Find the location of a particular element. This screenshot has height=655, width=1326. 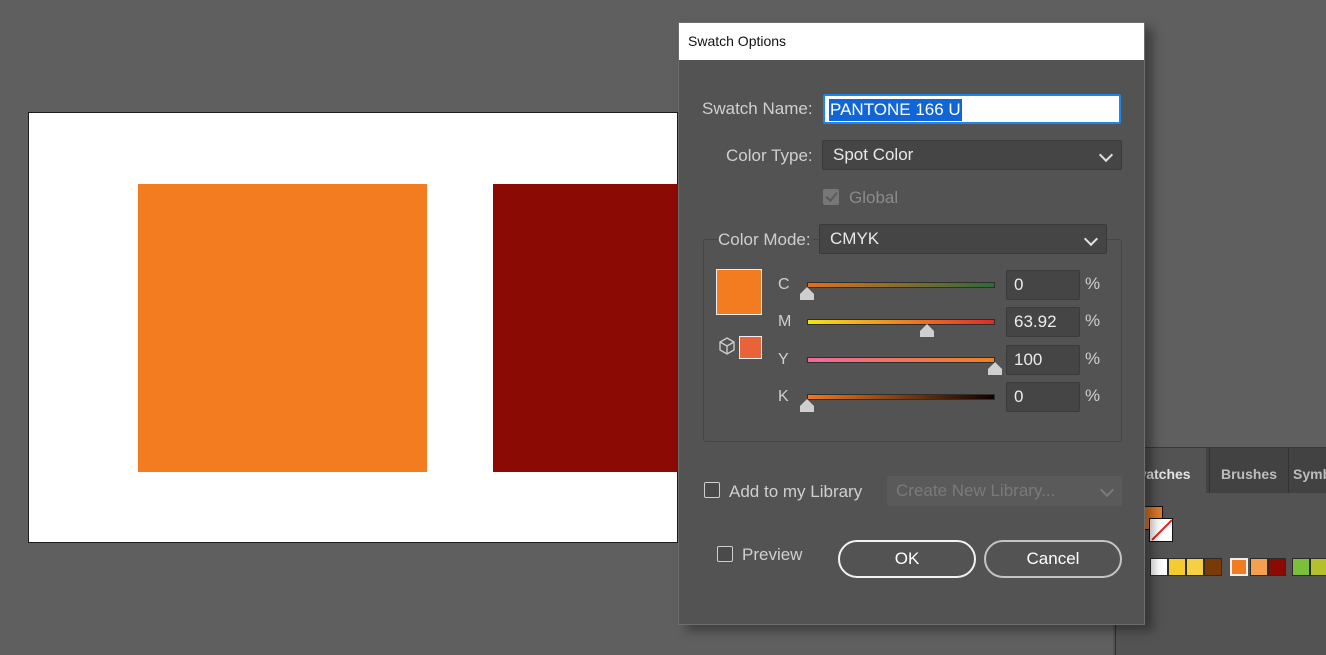

out-of-gamut-cube-icon is located at coordinates (727, 346).